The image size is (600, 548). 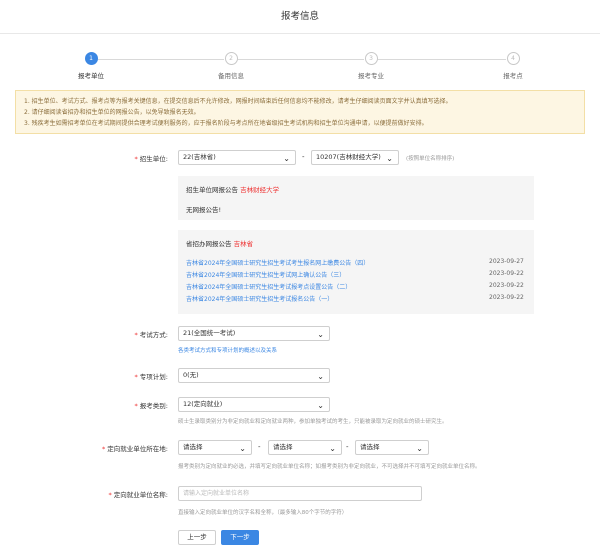 What do you see at coordinates (231, 76) in the screenshot?
I see `step-label: 备用信息` at bounding box center [231, 76].